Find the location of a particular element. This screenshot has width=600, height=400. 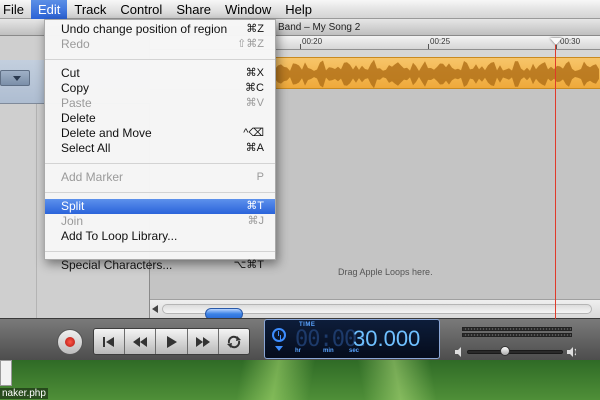

menu-item-shortcut: P is located at coordinates (260, 177).